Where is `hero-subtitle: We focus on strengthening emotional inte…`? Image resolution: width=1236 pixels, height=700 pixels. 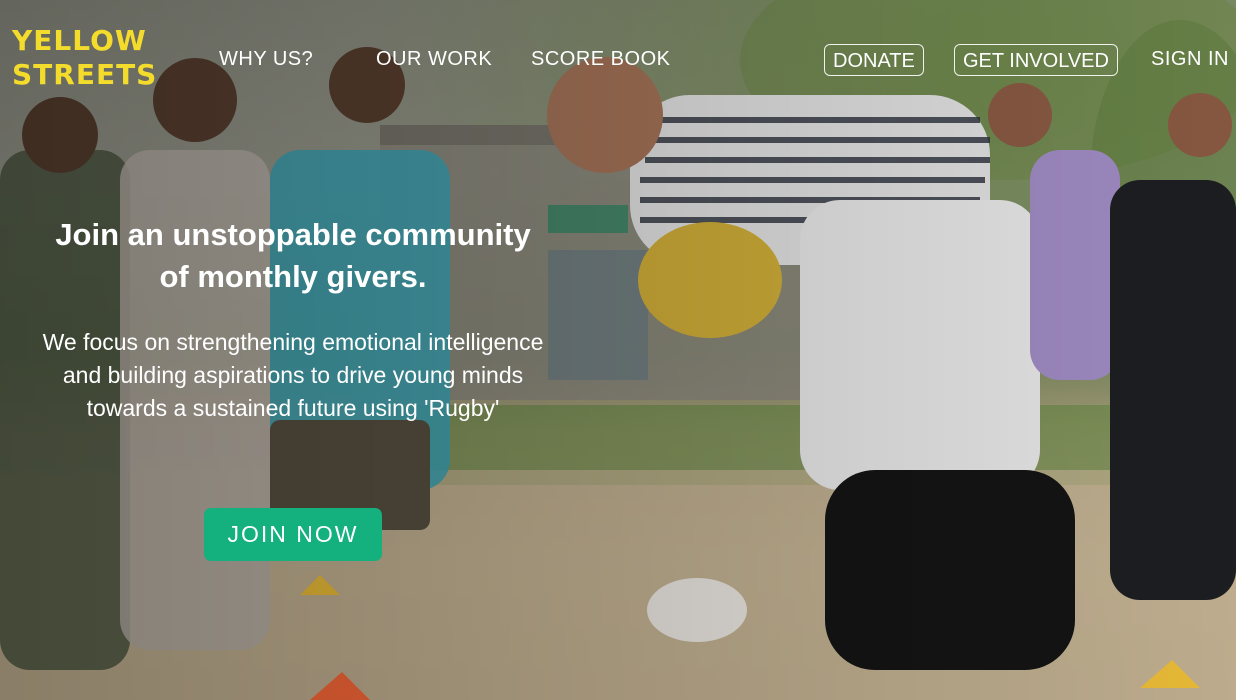 hero-subtitle: We focus on strengthening emotional inte… is located at coordinates (293, 375).